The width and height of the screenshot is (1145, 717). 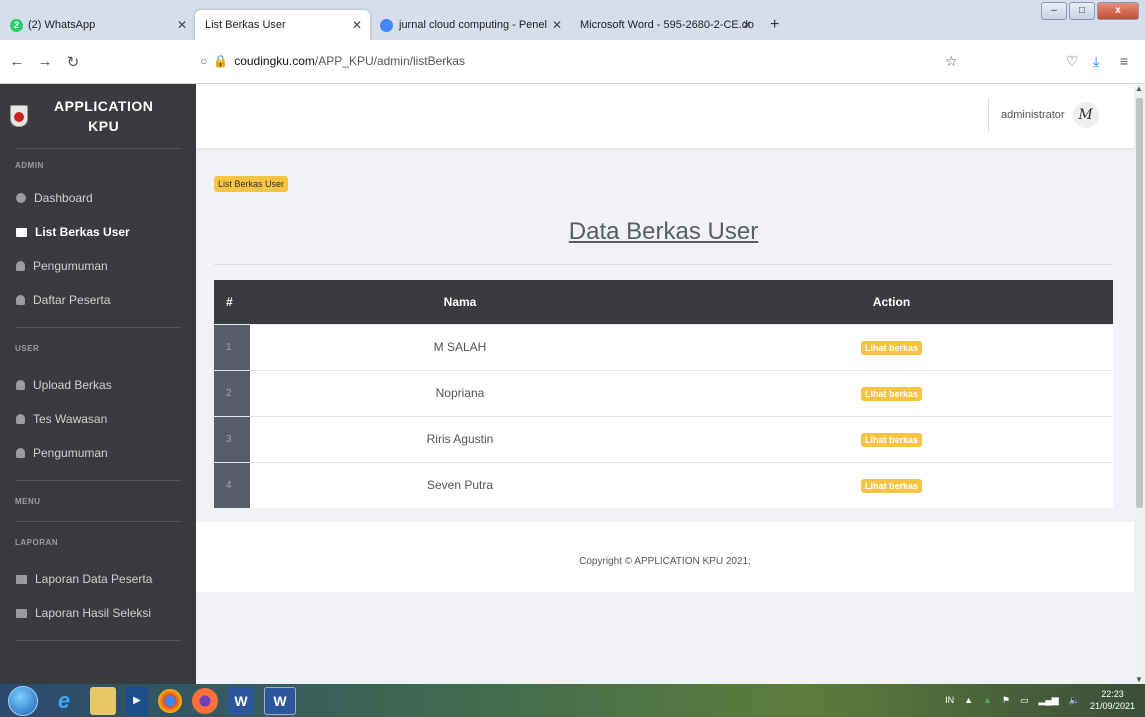 What do you see at coordinates (1072, 61) in the screenshot?
I see `pocket-icon: ♡` at bounding box center [1072, 61].